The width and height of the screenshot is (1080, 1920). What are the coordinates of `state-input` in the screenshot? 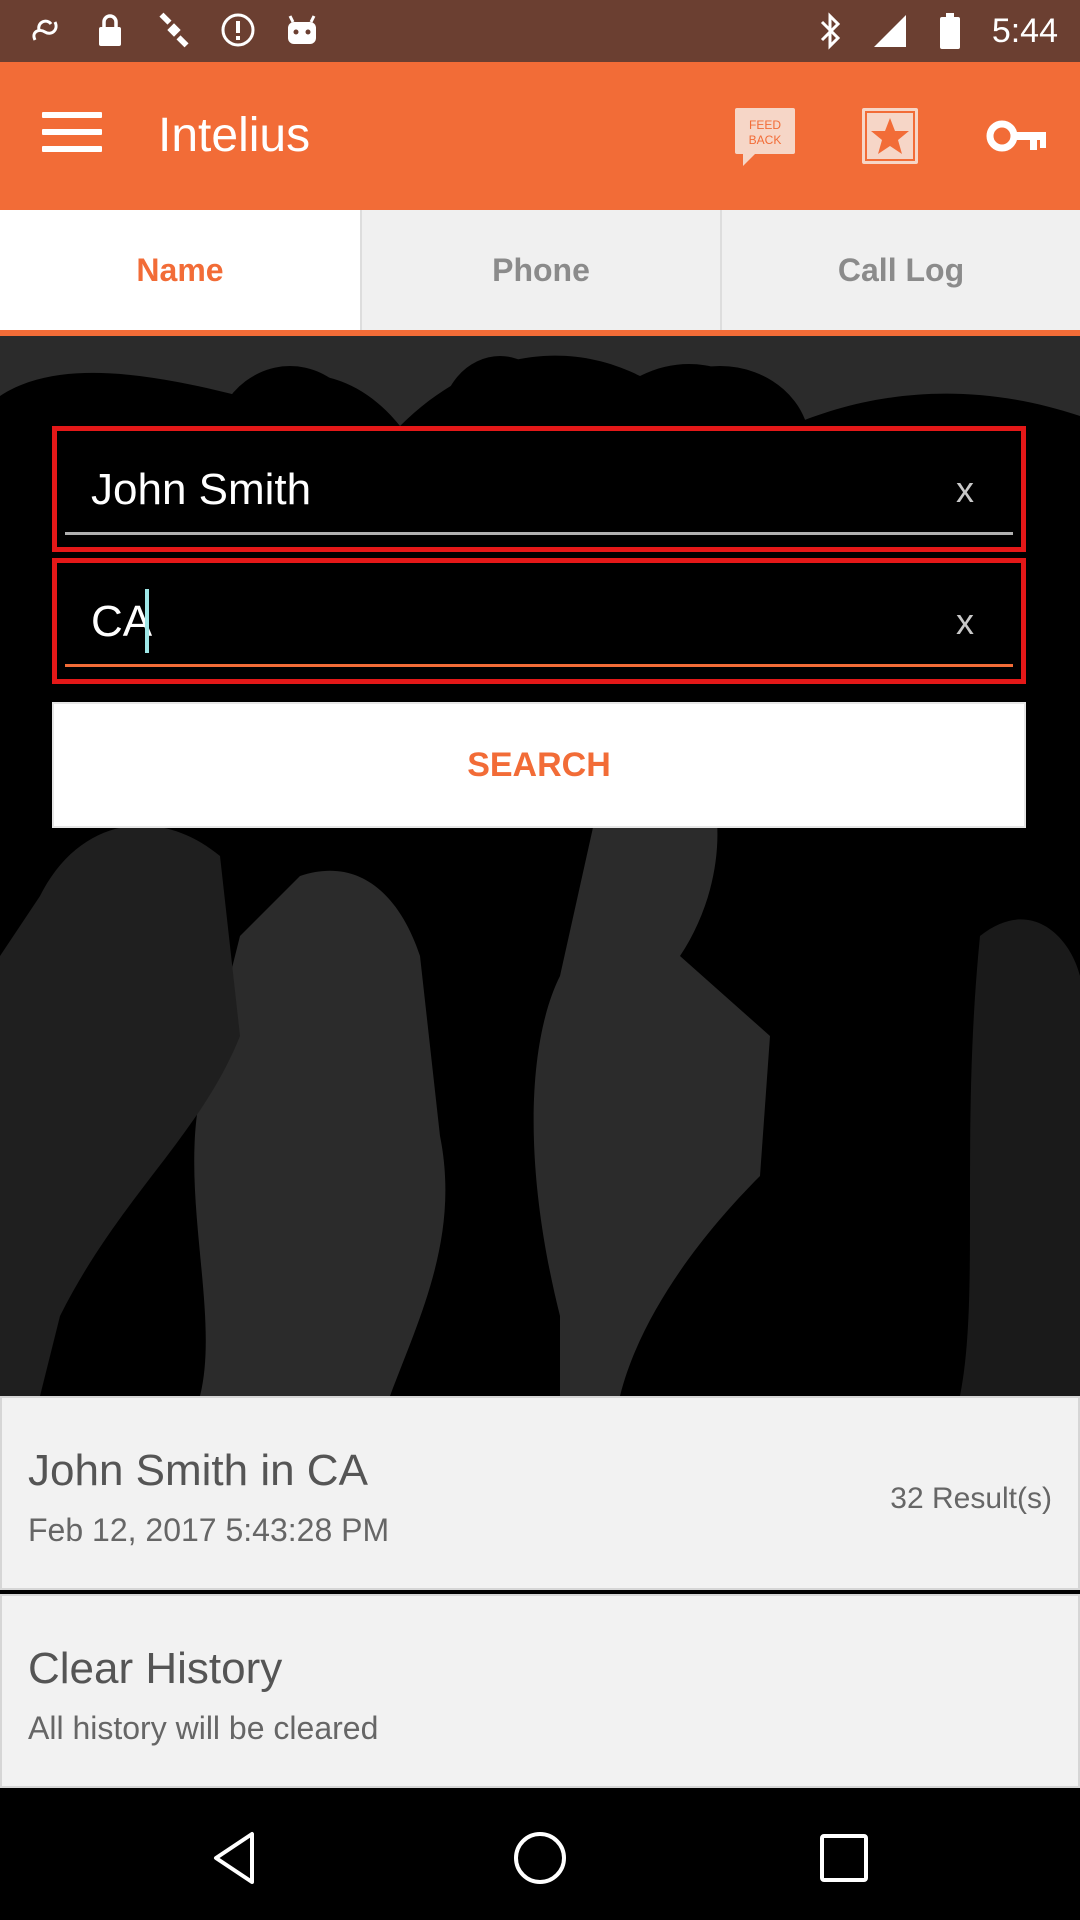 It's located at (511, 622).